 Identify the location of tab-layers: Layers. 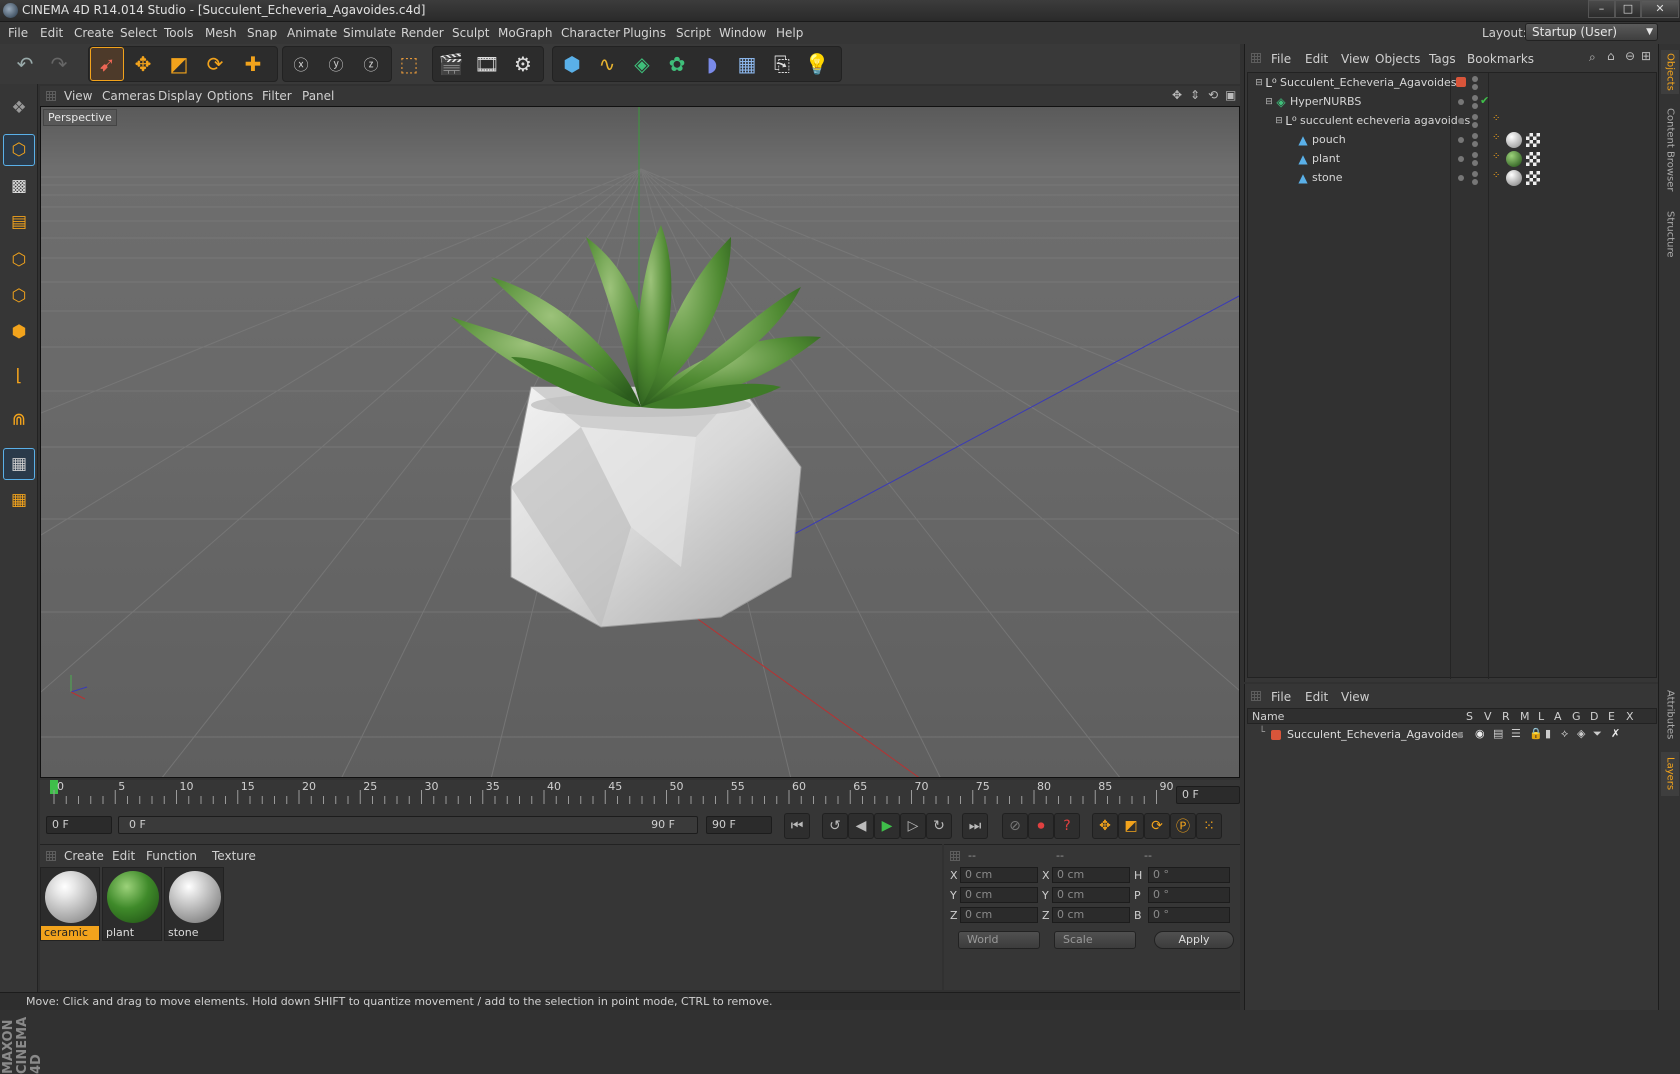
(1670, 774).